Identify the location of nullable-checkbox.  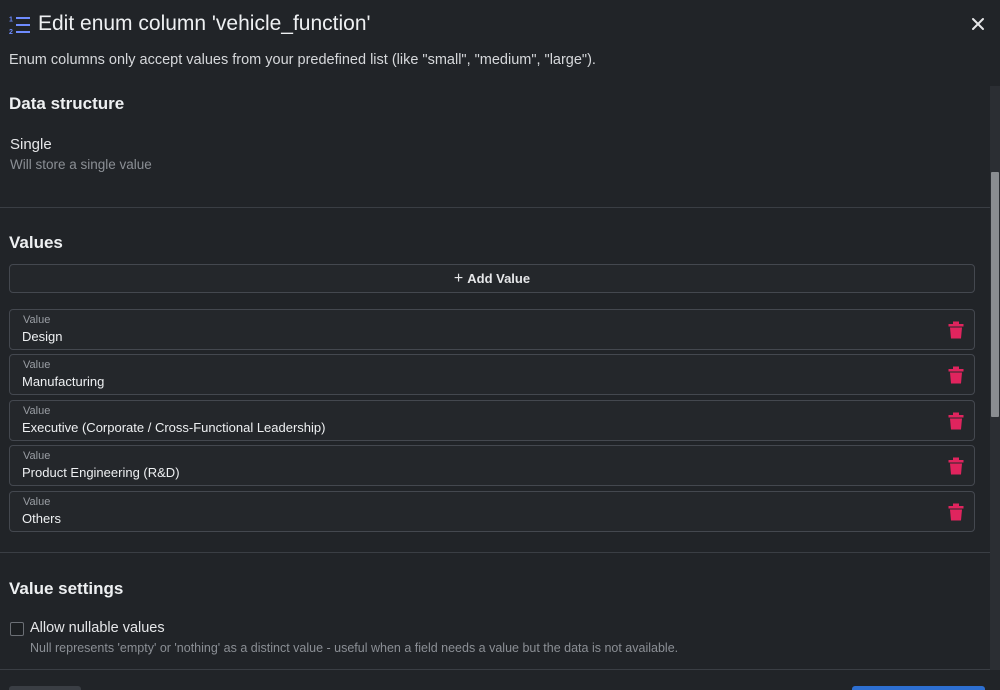
(17, 629).